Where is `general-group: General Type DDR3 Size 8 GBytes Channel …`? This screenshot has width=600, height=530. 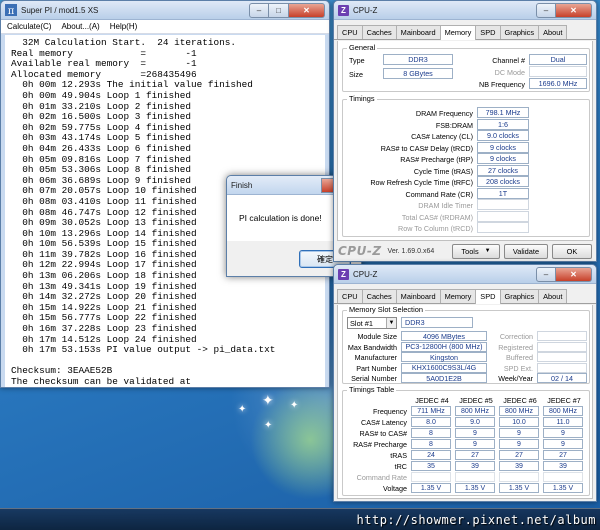 general-group: General Type DDR3 Size 8 GBytes Channel … is located at coordinates (466, 67).